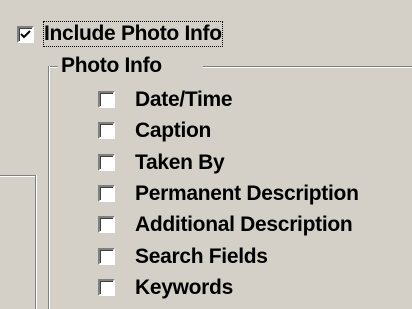 The image size is (412, 309). Describe the element at coordinates (201, 257) in the screenshot. I see `search-fields-label: Search Fields` at that location.